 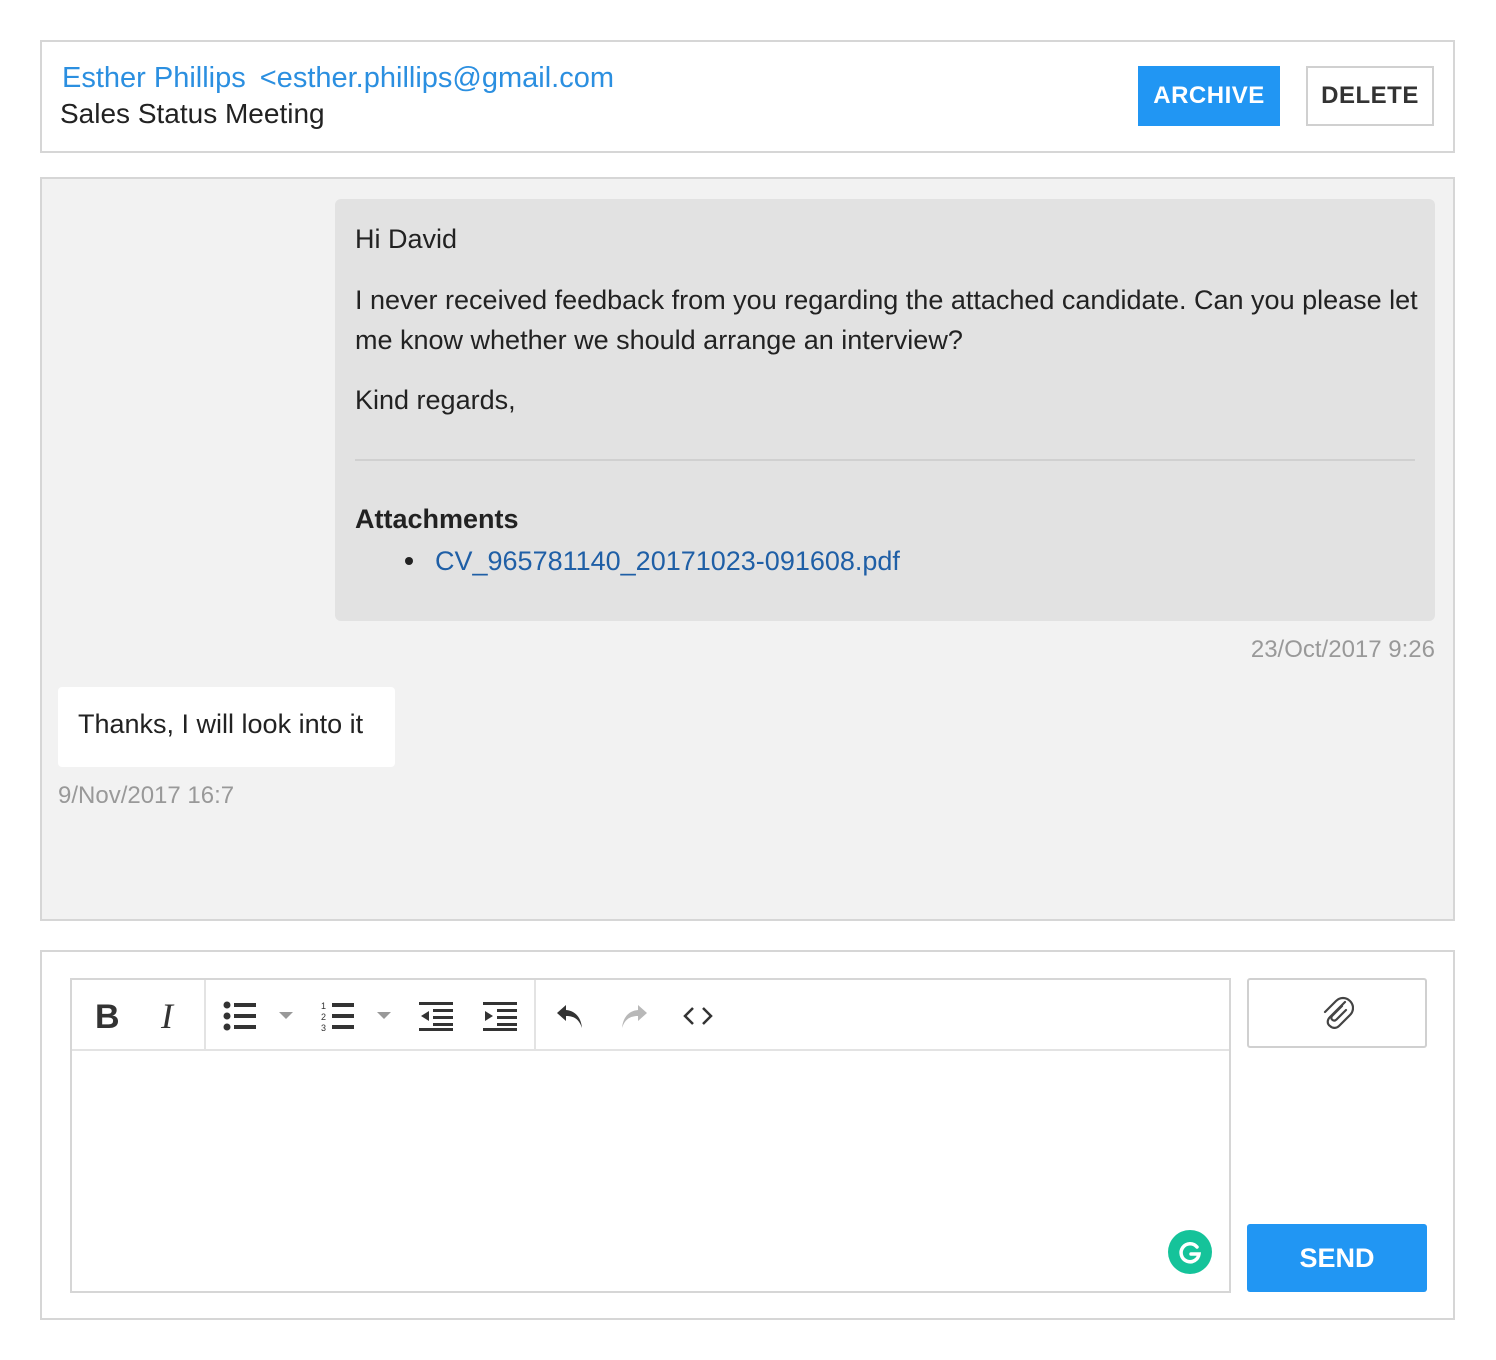 What do you see at coordinates (435, 400) in the screenshot?
I see `message-closing: Kind regards,` at bounding box center [435, 400].